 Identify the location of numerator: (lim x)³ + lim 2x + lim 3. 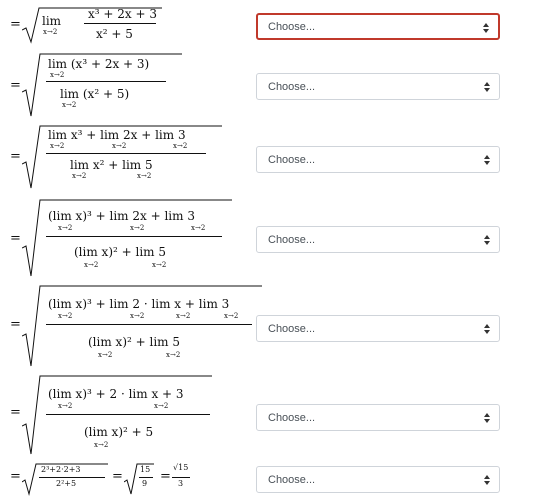
(121, 216).